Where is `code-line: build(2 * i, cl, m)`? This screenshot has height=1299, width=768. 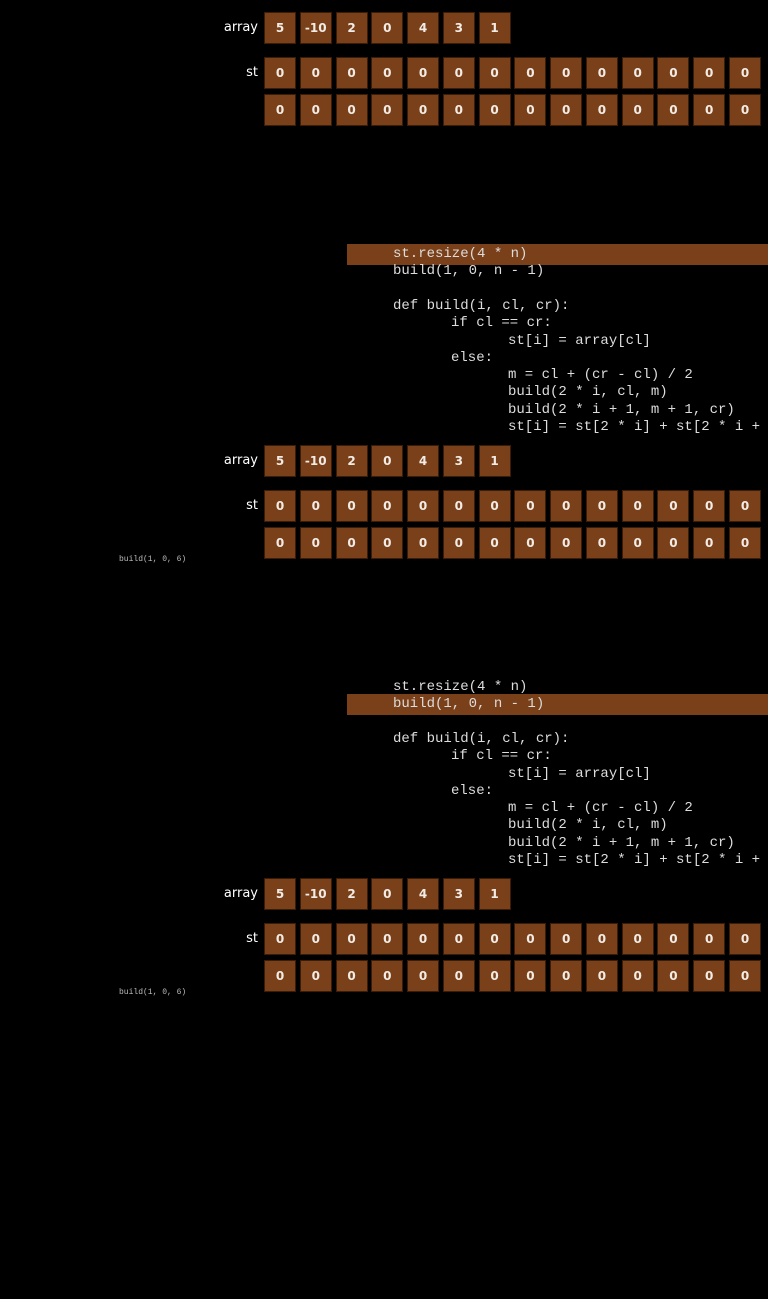 code-line: build(2 * i, cl, m) is located at coordinates (588, 825).